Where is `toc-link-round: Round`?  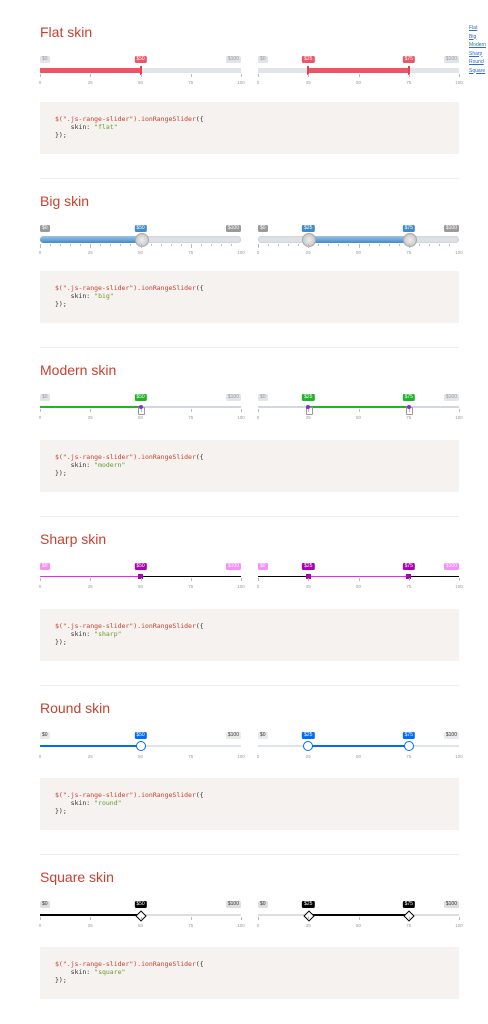 toc-link-round: Round is located at coordinates (477, 62).